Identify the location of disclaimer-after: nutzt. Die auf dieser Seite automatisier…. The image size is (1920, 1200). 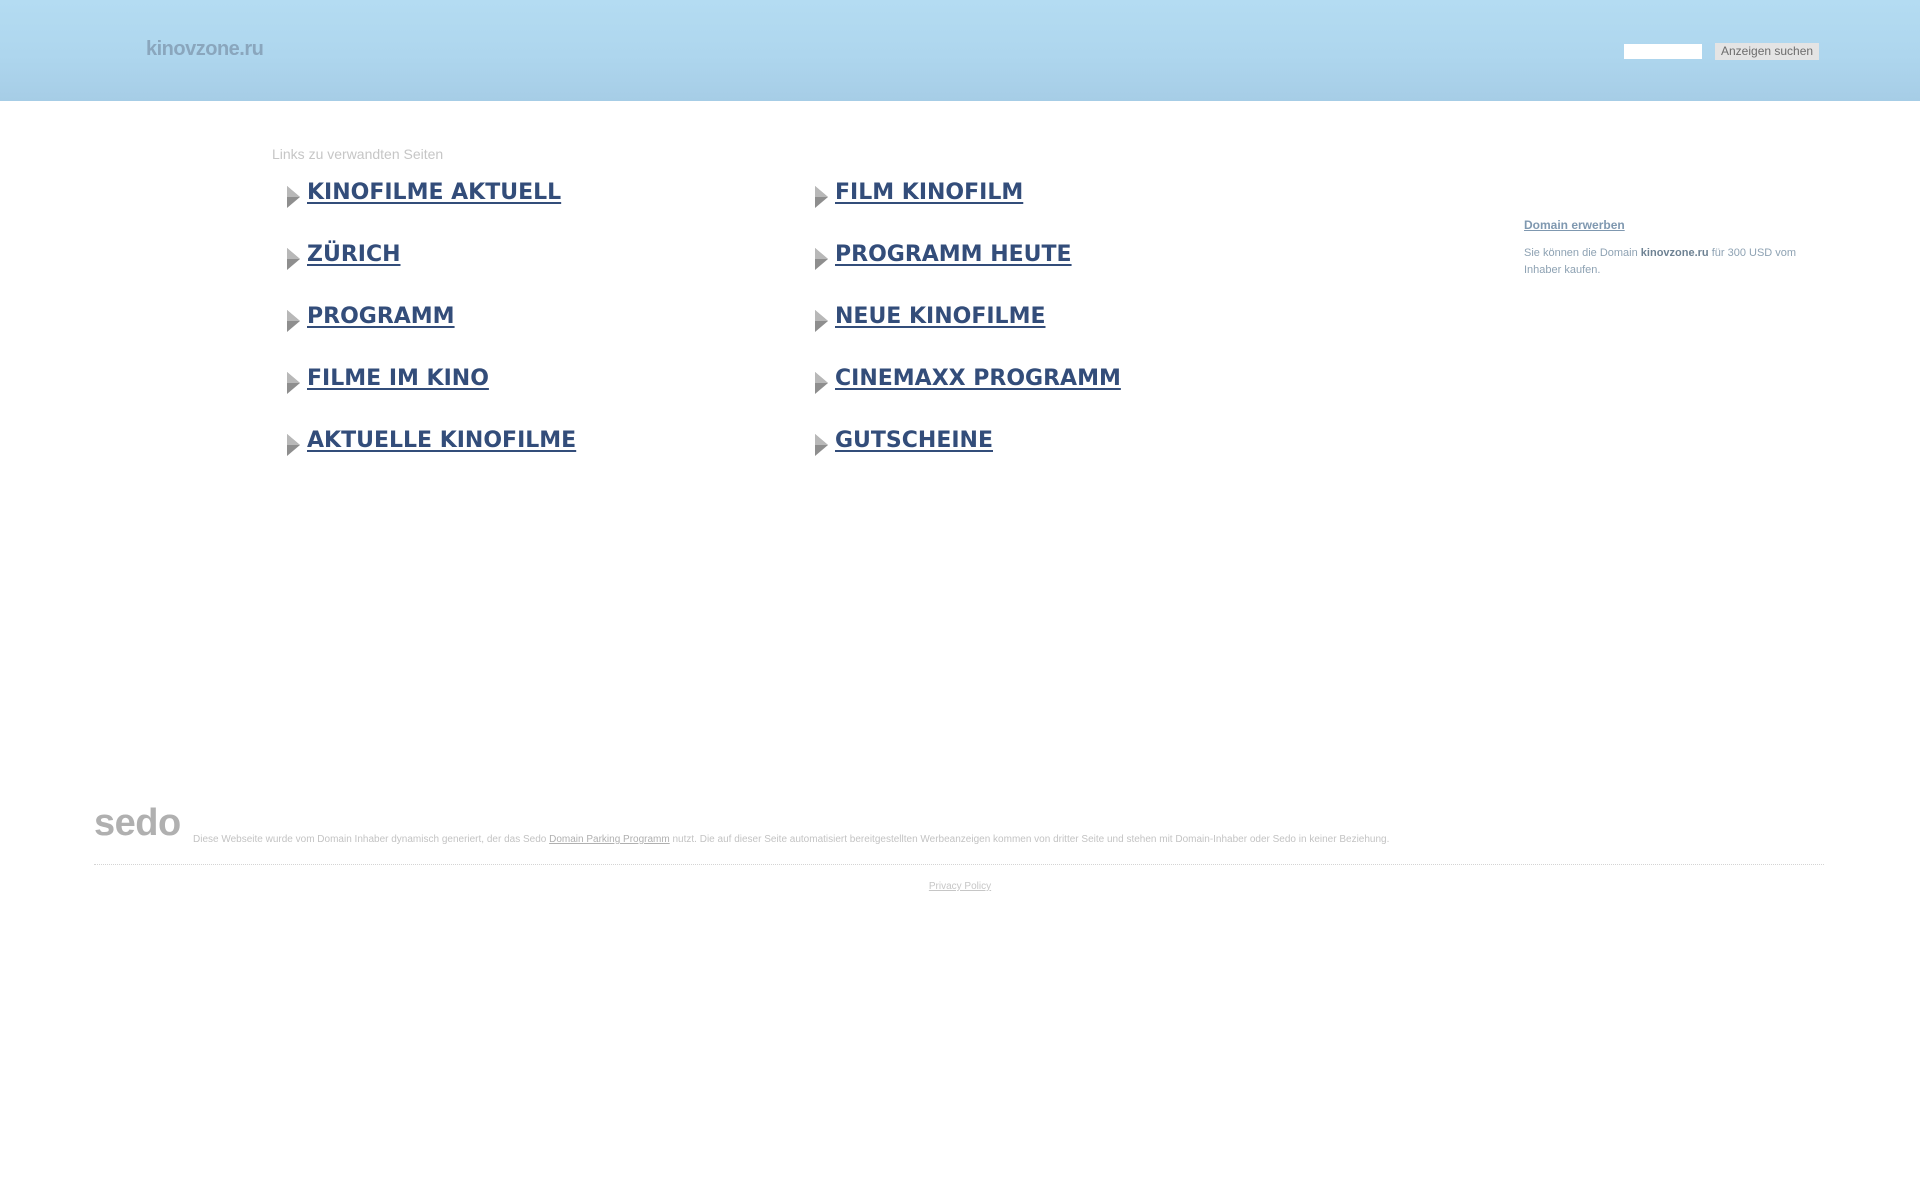
(1029, 839).